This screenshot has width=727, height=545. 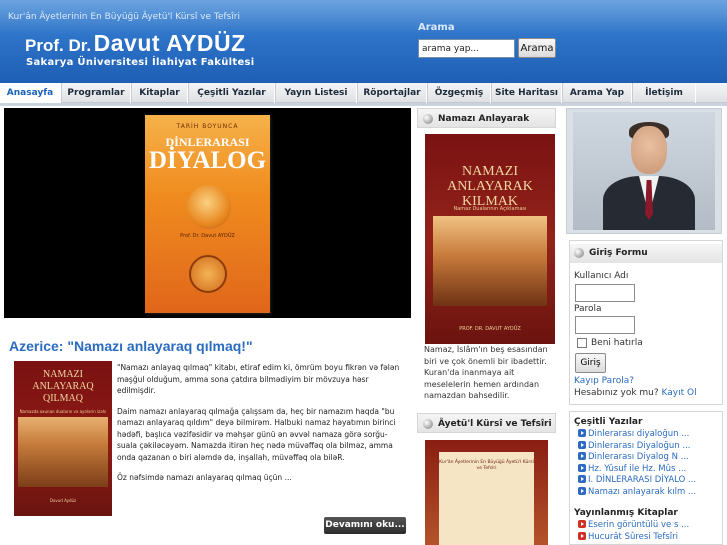 I want to click on globe-icon, so click(x=209, y=207).